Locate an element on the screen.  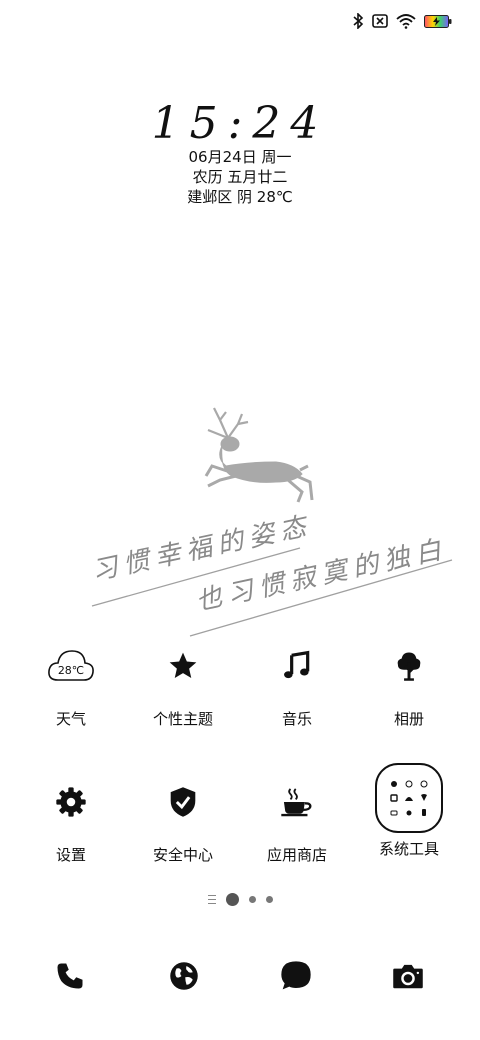
app-folder-system-tools: 系统工具 is located at coordinates (409, 810).